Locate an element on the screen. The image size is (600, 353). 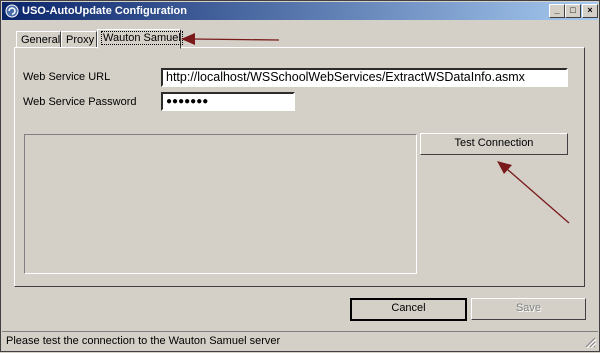
tab-wauton-samuel: Wauton Samuel is located at coordinates (140, 39).